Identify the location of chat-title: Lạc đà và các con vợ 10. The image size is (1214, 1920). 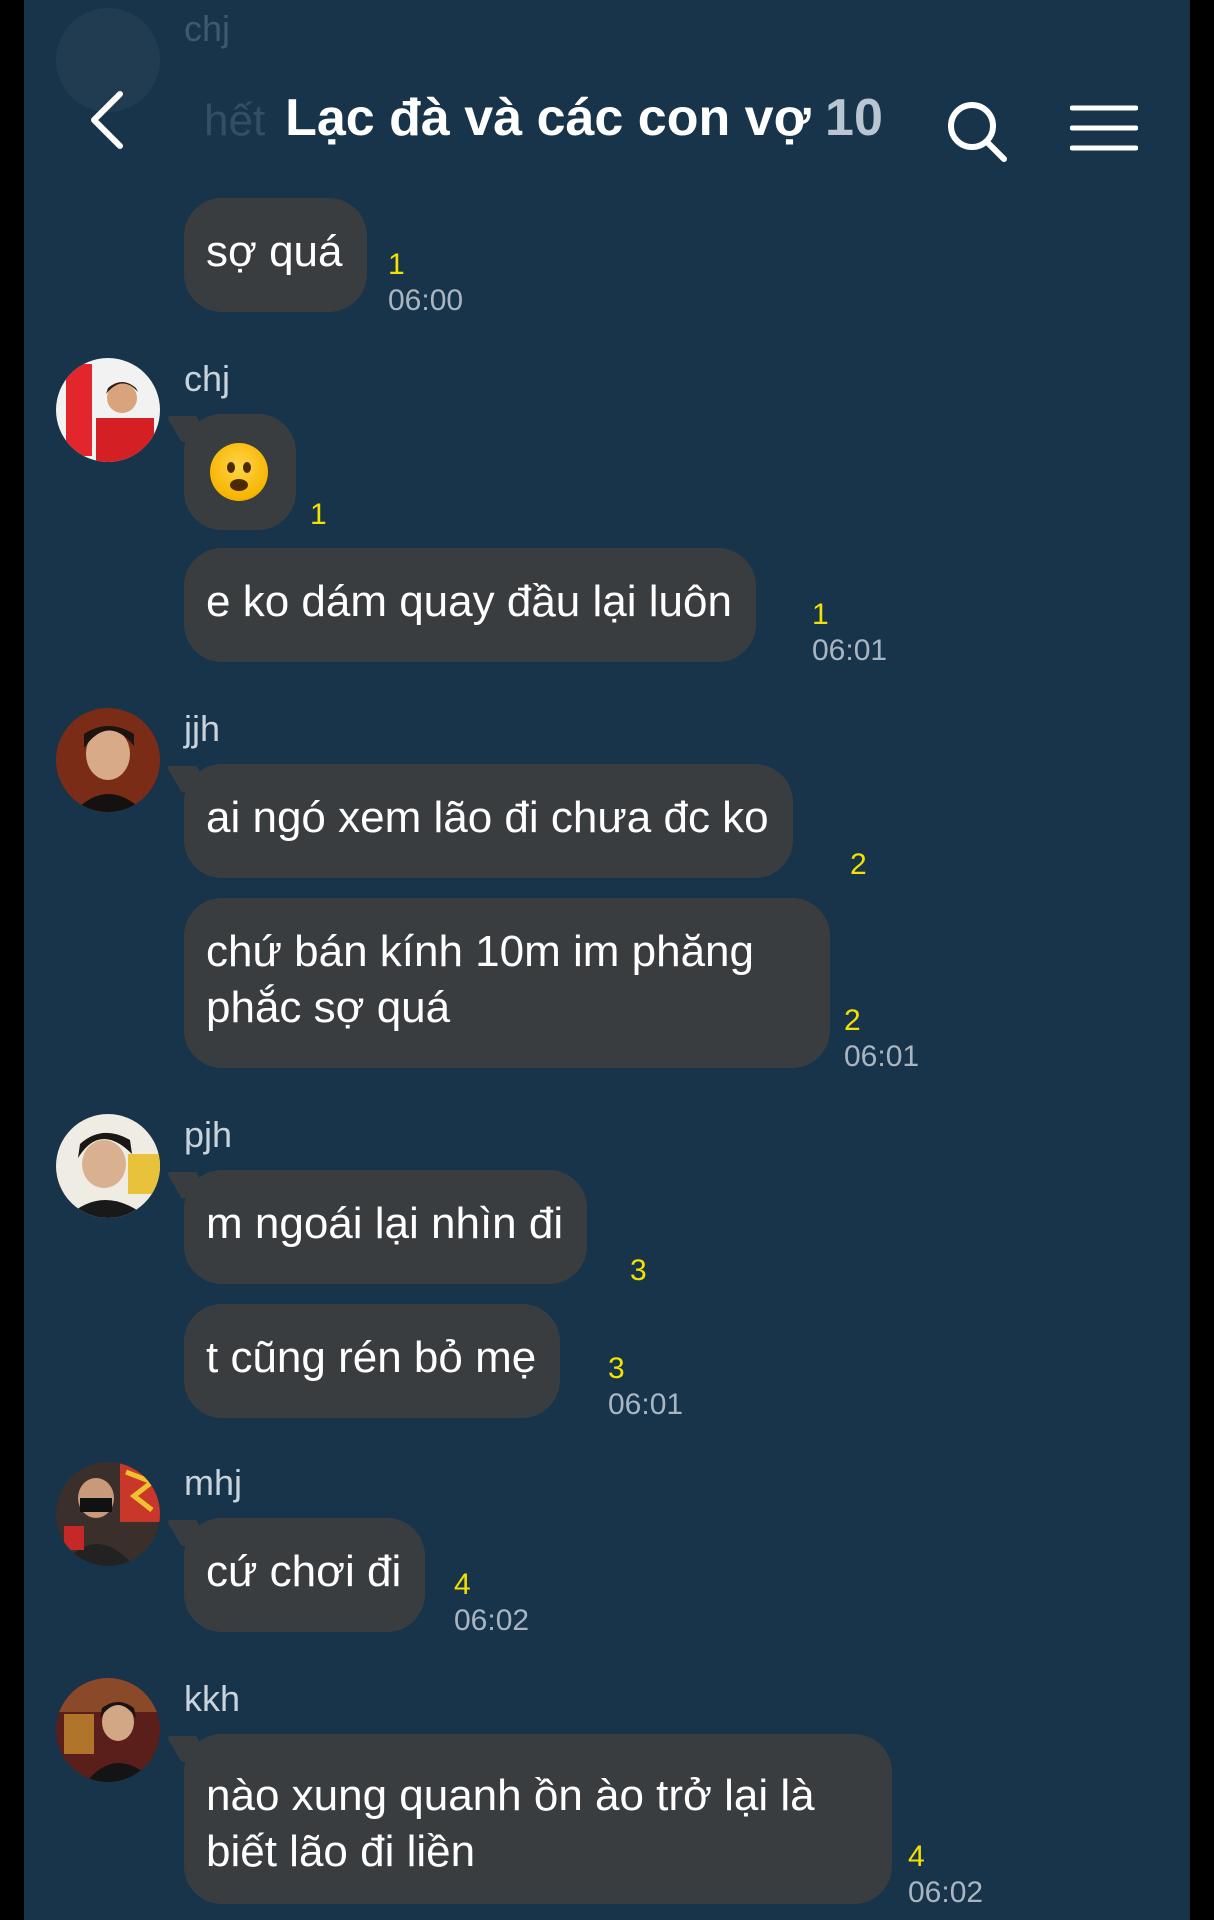
(584, 118).